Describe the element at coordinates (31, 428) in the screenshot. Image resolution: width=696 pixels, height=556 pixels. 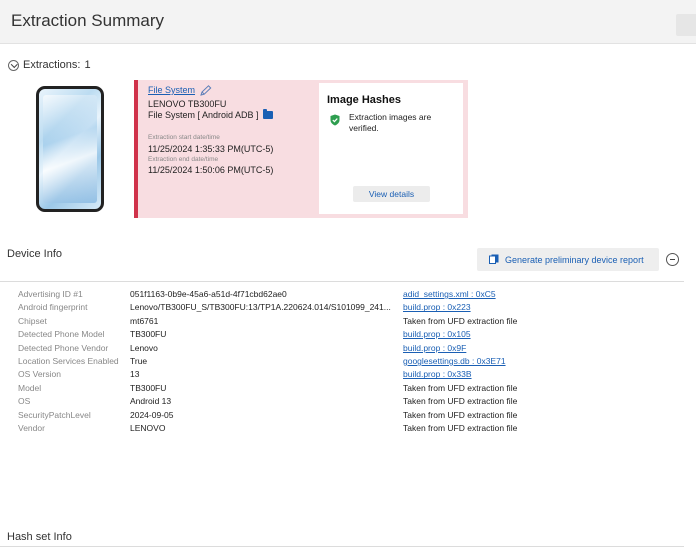
I see `row-label: Vendor` at that location.